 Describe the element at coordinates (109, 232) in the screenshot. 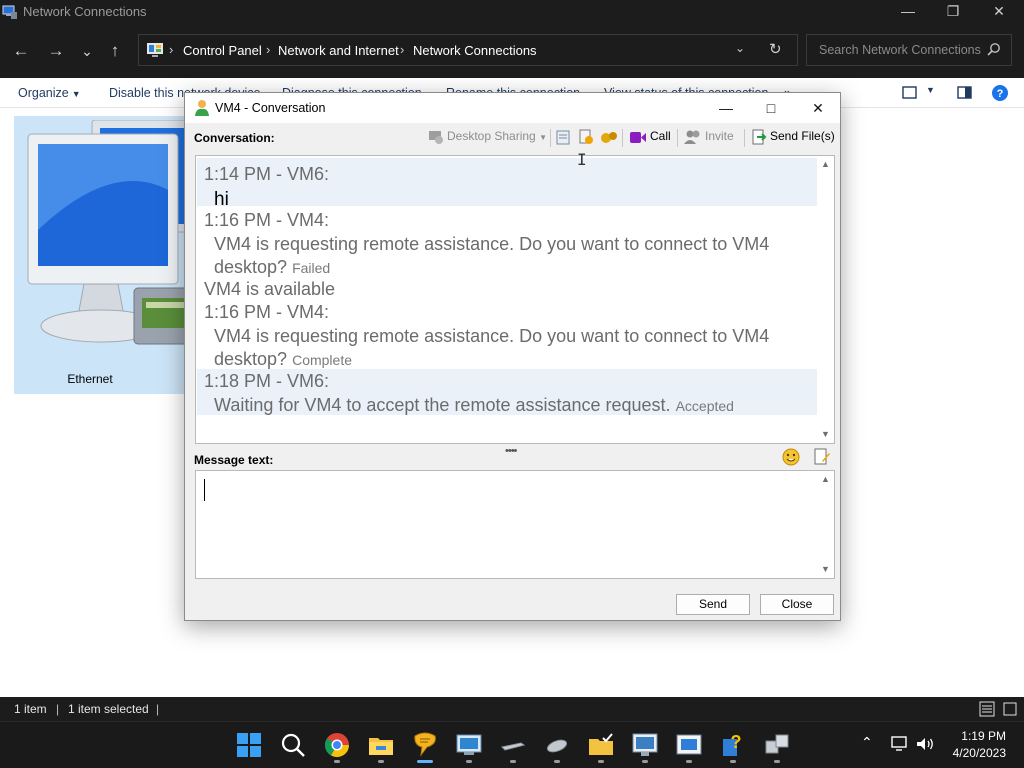

I see `network-adapter-icon` at that location.